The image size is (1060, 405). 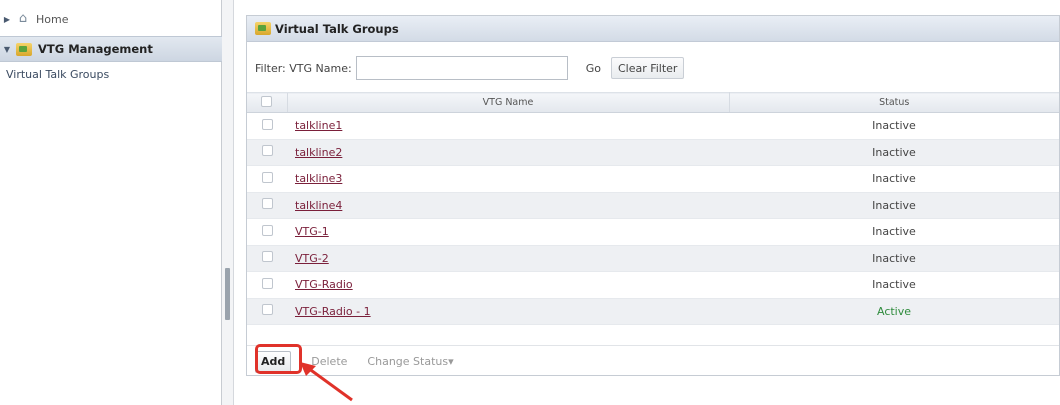 What do you see at coordinates (337, 28) in the screenshot?
I see `panel-title: Virtual Talk Groups` at bounding box center [337, 28].